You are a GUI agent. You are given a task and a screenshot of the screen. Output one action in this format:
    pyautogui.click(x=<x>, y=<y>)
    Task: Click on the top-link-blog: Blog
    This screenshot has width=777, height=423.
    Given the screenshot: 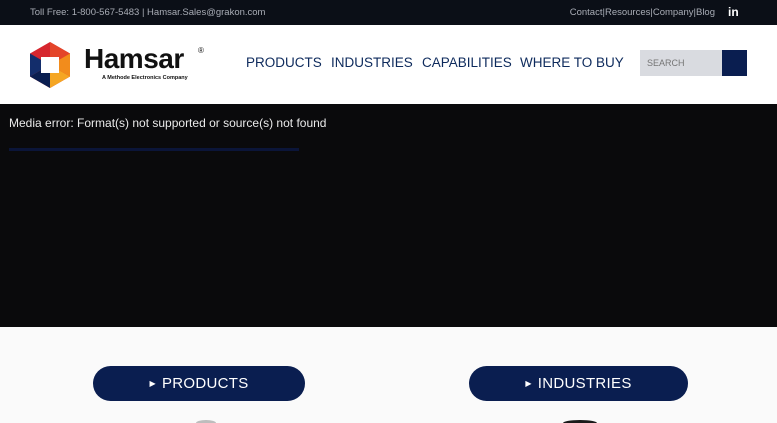 What is the action you would take?
    pyautogui.click(x=705, y=12)
    